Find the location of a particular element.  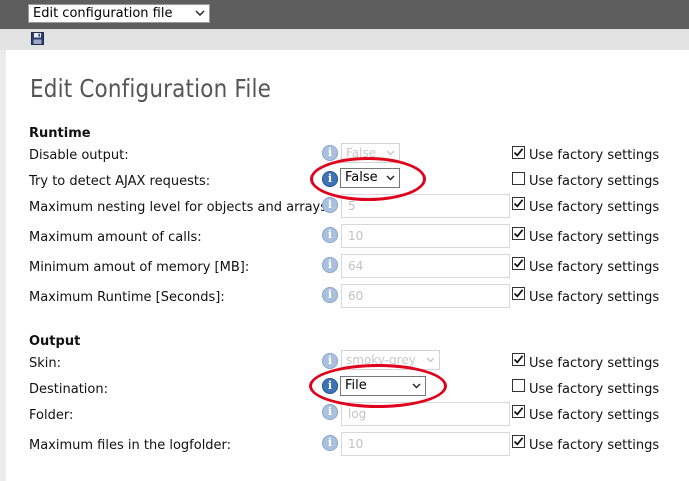

detect-ajax-factory-checkbox is located at coordinates (518, 178).